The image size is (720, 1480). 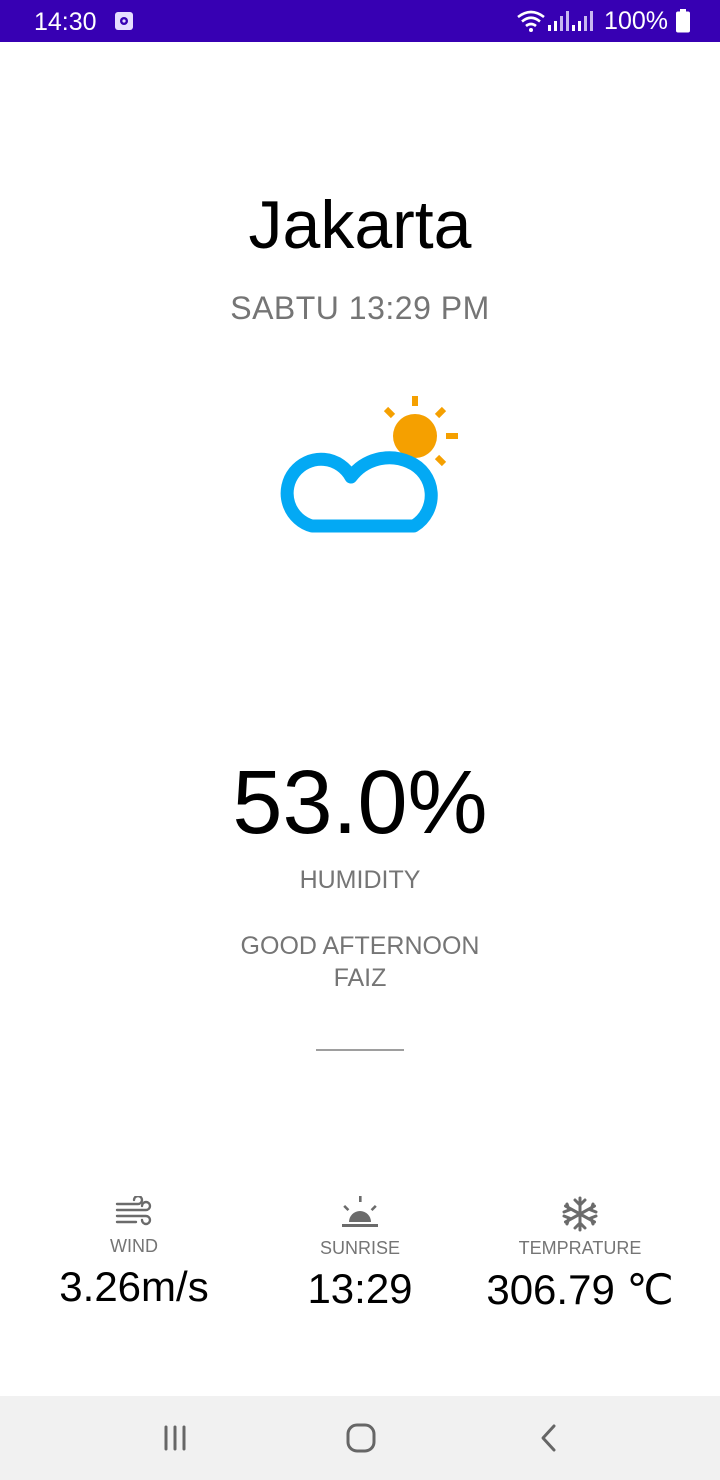 What do you see at coordinates (360, 308) in the screenshot?
I see `date-time: SABTU 13:29 PM` at bounding box center [360, 308].